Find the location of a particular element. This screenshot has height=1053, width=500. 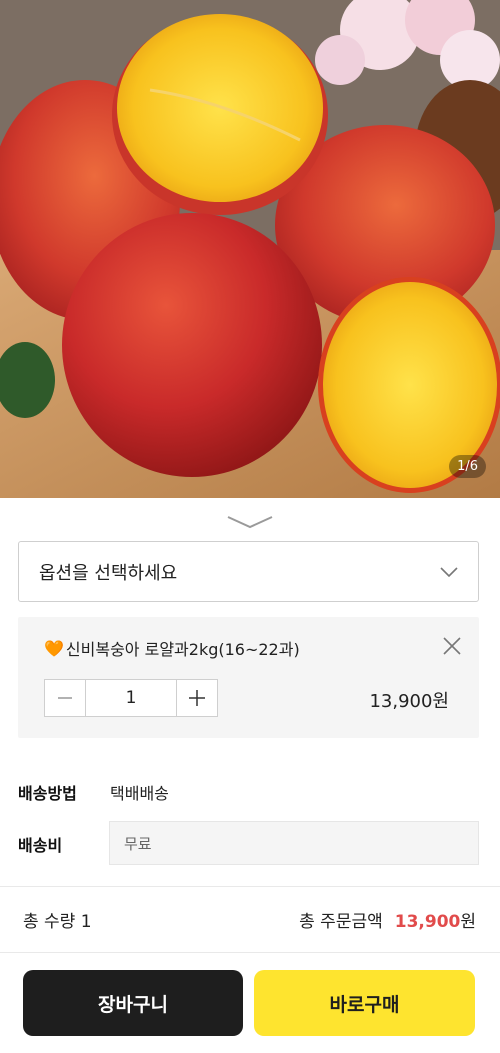

quantity-decrease-button is located at coordinates (65, 698).